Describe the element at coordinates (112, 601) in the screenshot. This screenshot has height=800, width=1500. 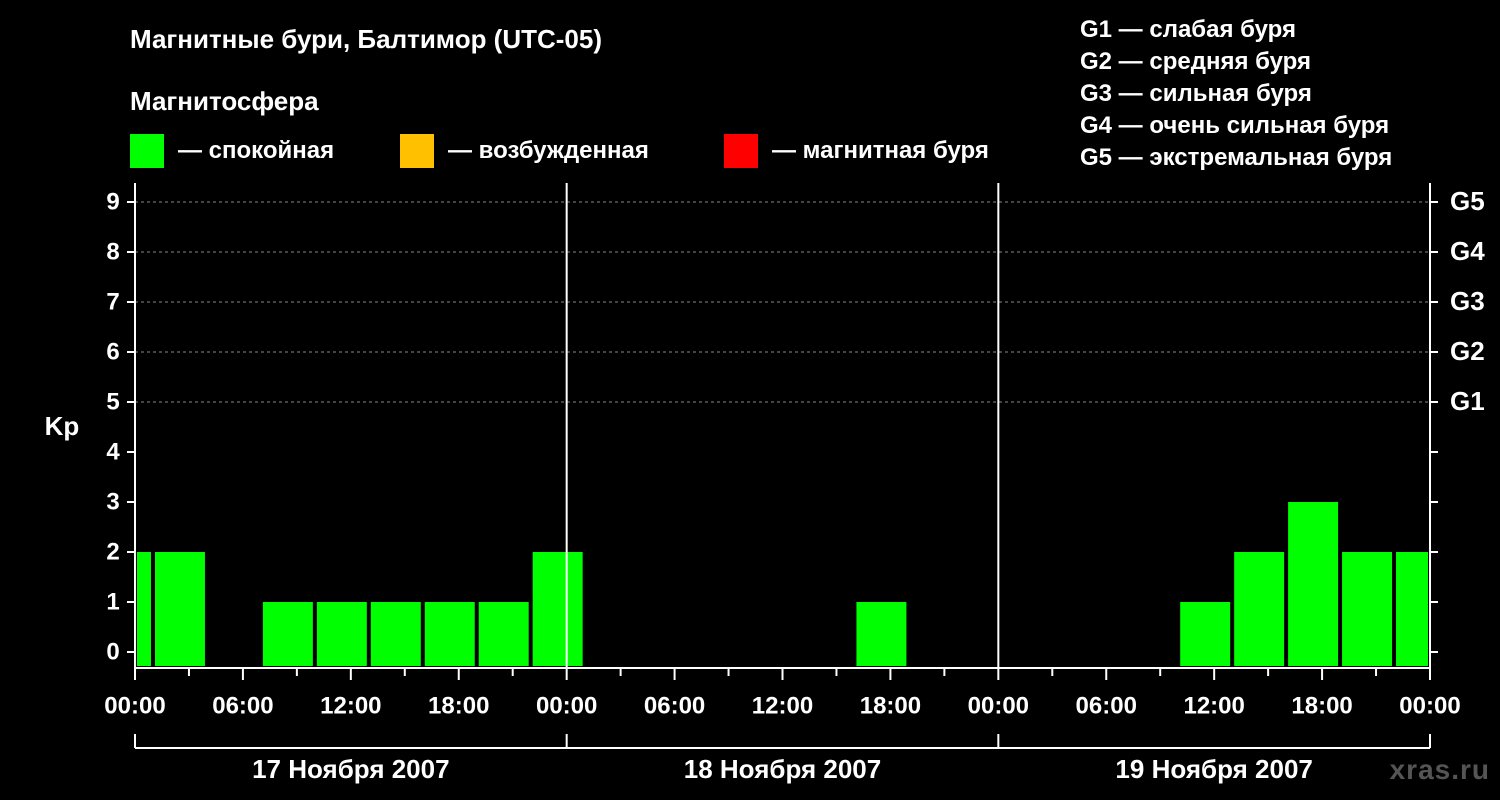
I see `y-tick-label-1: 1` at that location.